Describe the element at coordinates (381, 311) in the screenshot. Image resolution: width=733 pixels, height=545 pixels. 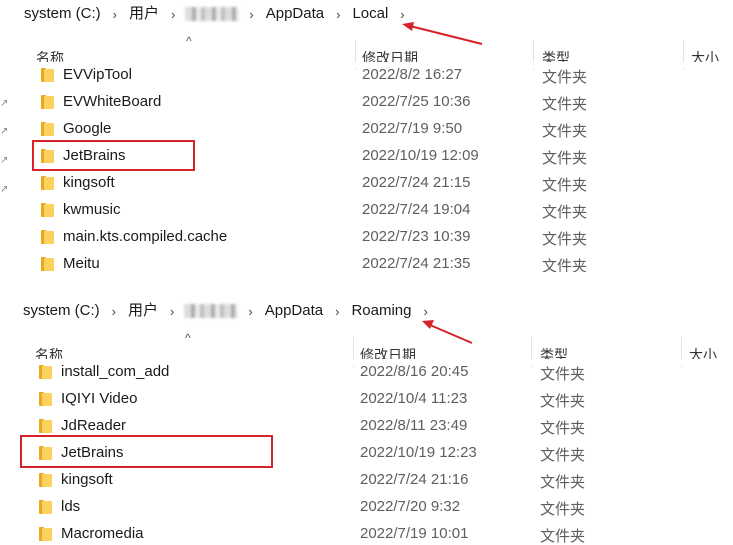
I see `breadcrumb-item-roaming: Roaming` at that location.